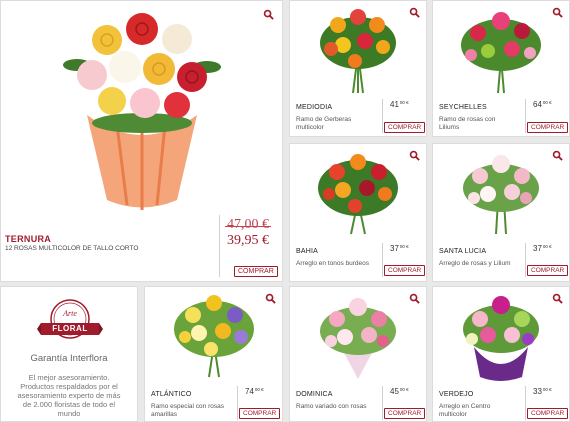 The image size is (570, 422). What do you see at coordinates (331, 406) in the screenshot?
I see `product-description: Ramo variado con rosas` at bounding box center [331, 406].